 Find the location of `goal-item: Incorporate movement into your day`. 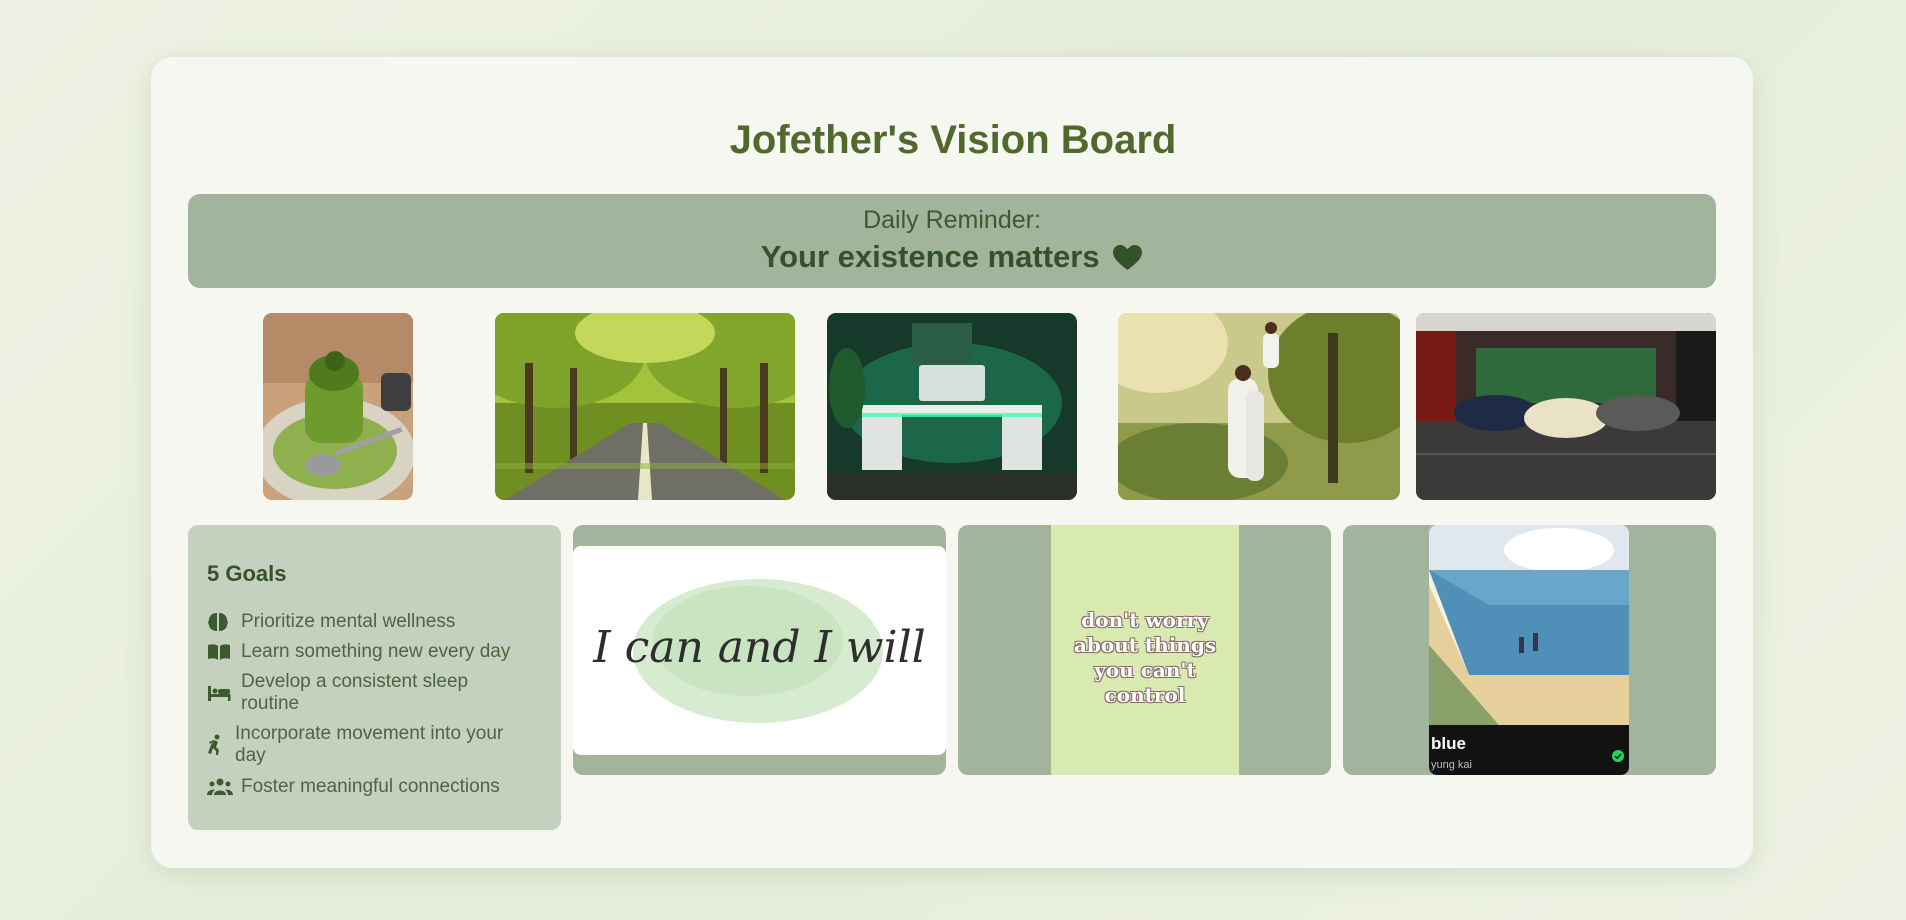

goal-item: Incorporate movement into your day is located at coordinates (367, 745).